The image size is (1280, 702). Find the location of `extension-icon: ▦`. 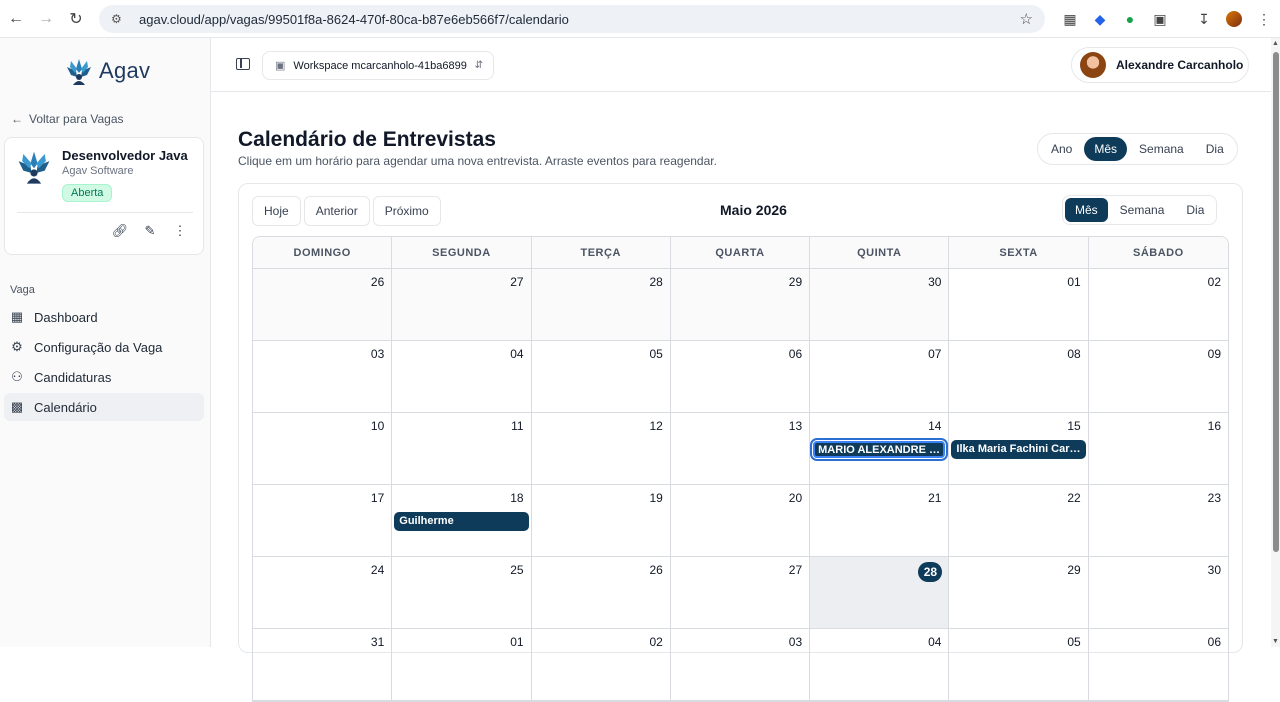

extension-icon: ▦ is located at coordinates (1070, 19).